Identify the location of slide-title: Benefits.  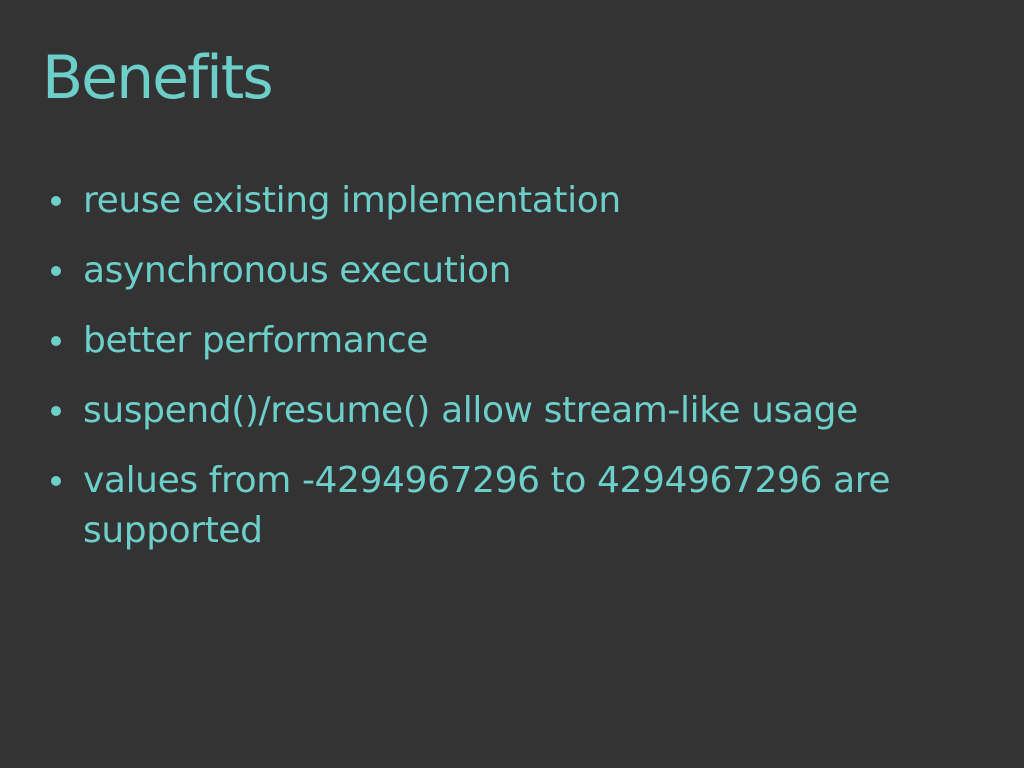
(158, 78).